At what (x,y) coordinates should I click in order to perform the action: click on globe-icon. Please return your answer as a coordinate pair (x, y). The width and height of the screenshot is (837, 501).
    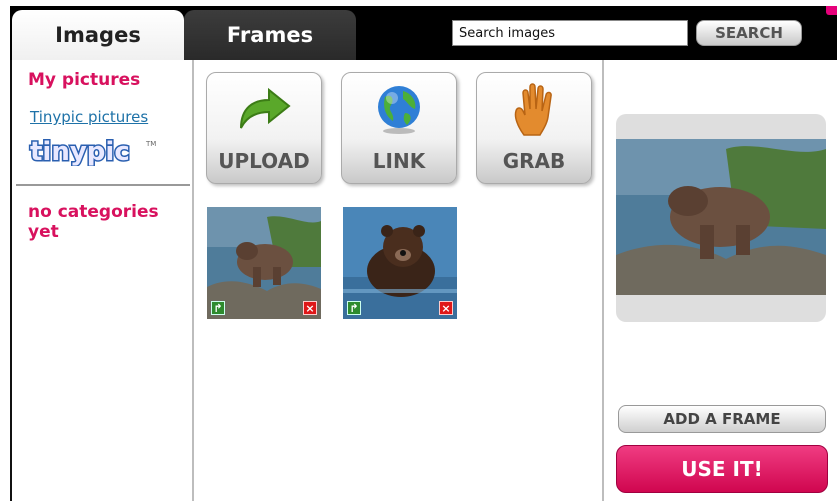
    Looking at the image, I should click on (399, 109).